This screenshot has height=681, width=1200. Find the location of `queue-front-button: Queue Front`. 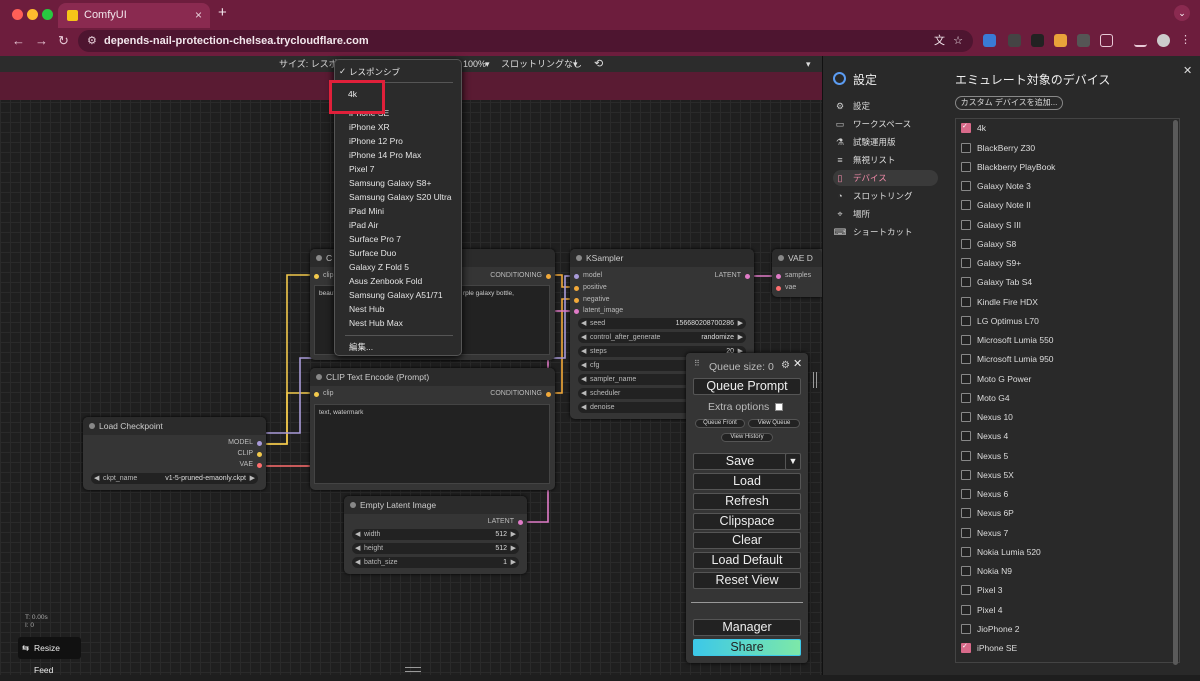

queue-front-button: Queue Front is located at coordinates (720, 423).